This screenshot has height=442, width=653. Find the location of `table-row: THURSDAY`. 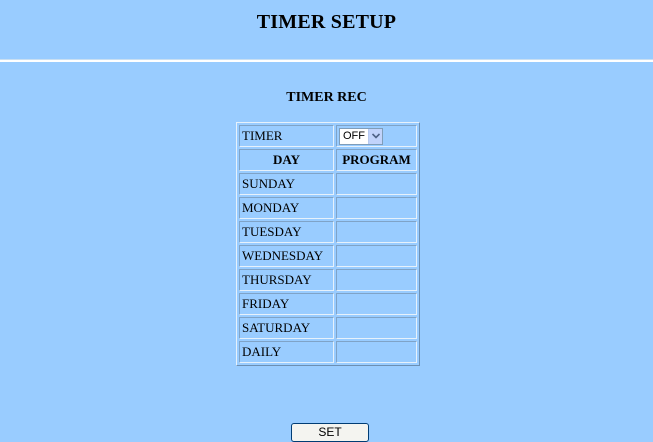

table-row: THURSDAY is located at coordinates (328, 280).